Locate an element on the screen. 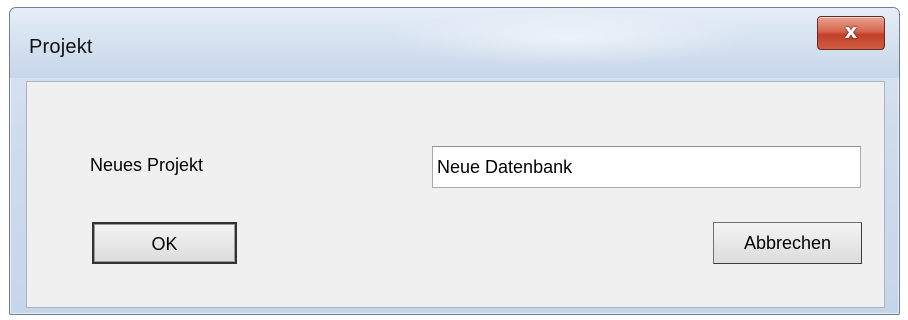 The height and width of the screenshot is (320, 908). close-icon: x is located at coordinates (851, 31).